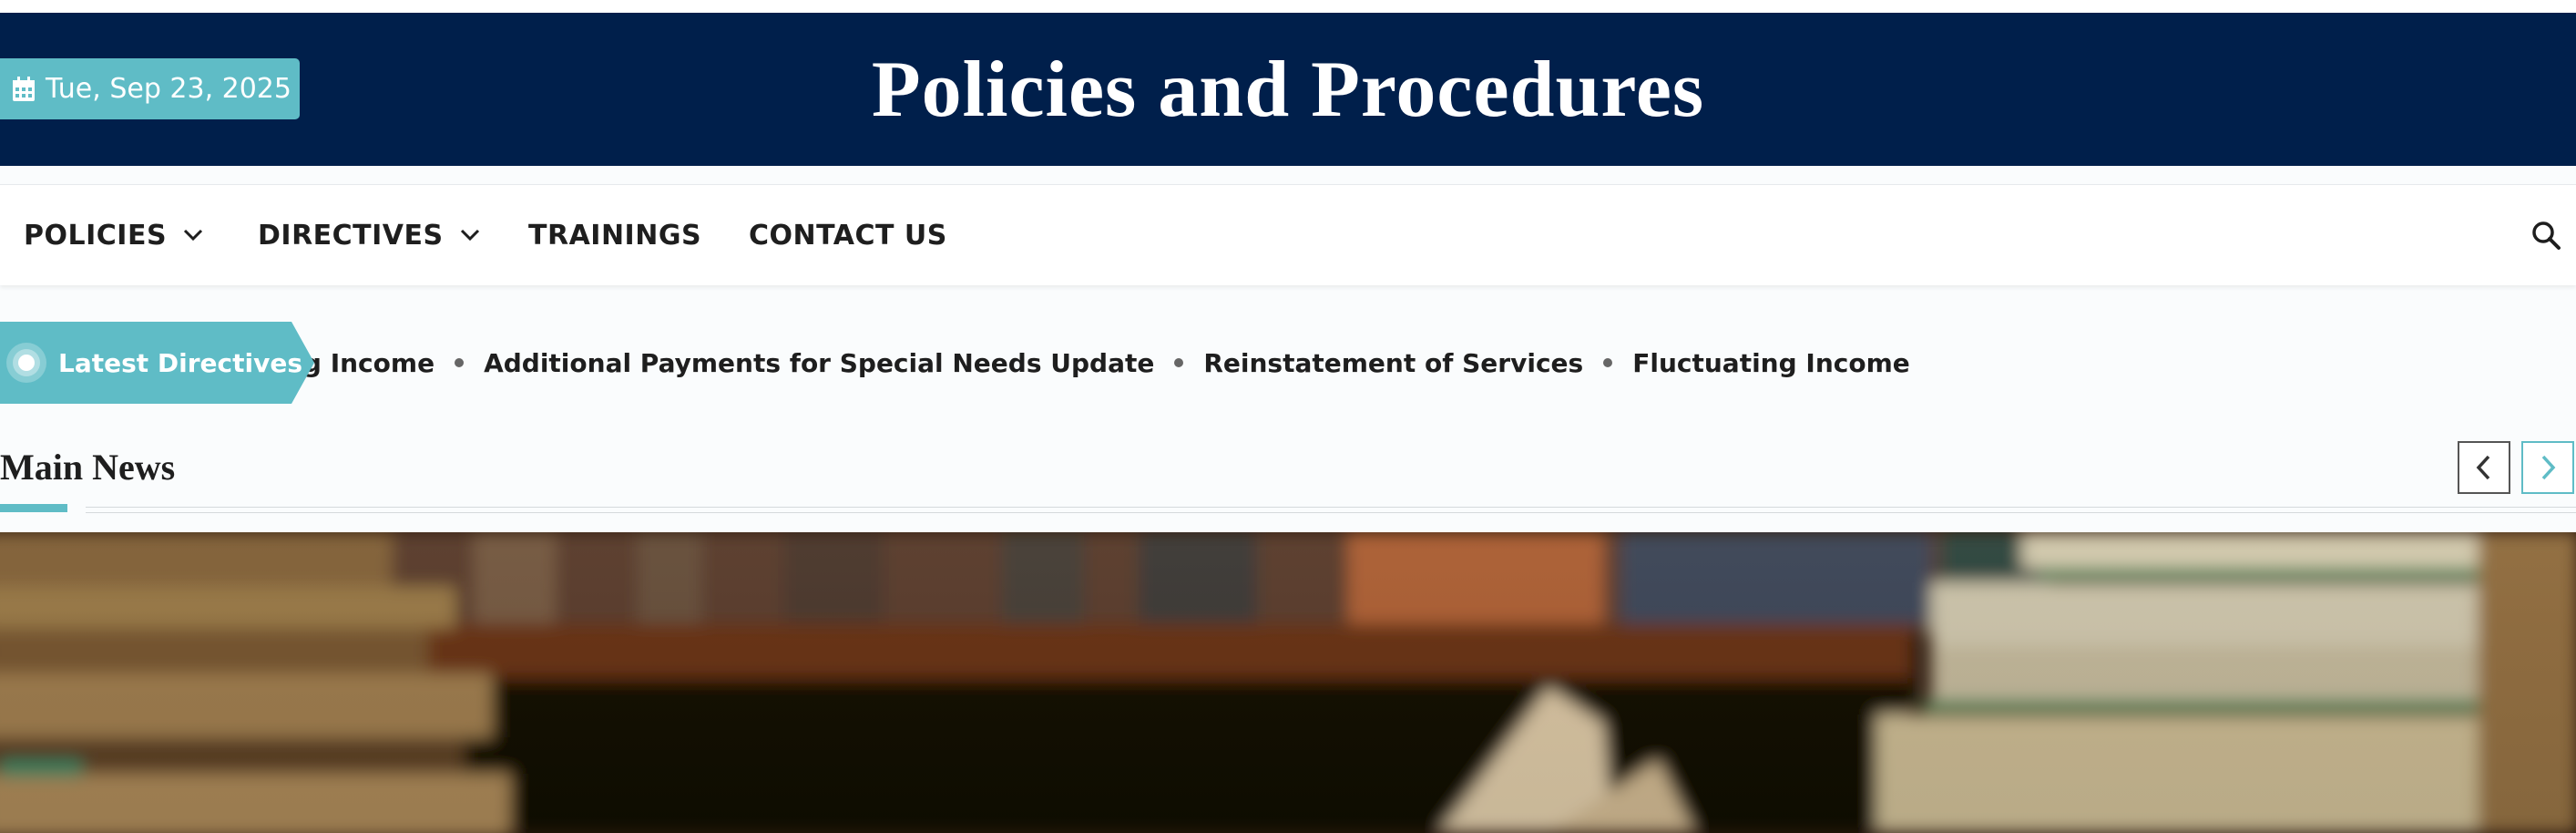 This screenshot has height=833, width=2576. I want to click on nav-label: TRAININGS, so click(615, 235).